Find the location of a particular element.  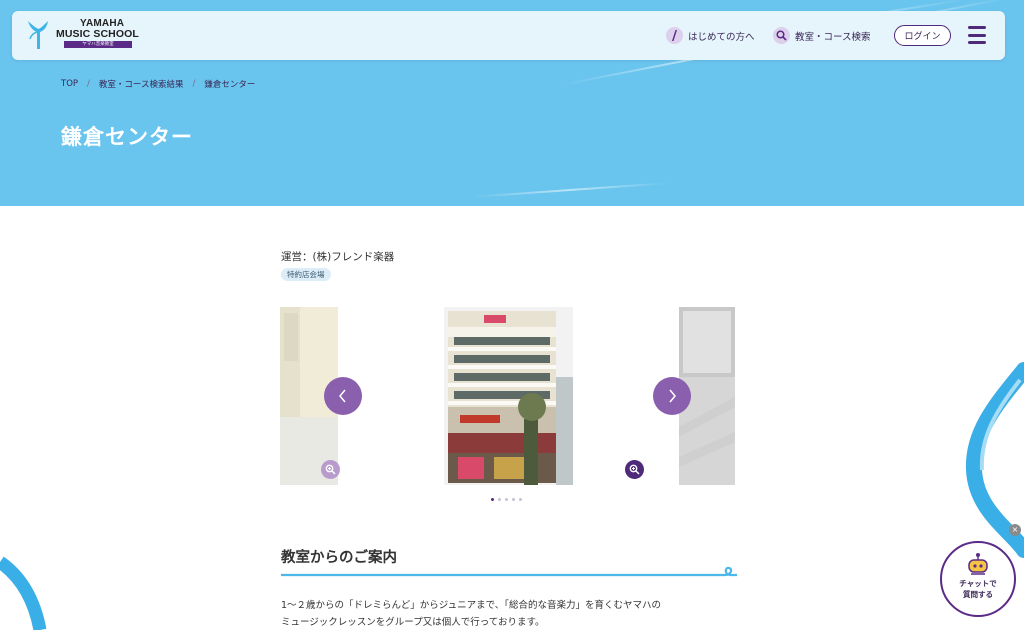

operator-text: 運営：(株)フレンド楽器 is located at coordinates (338, 257).